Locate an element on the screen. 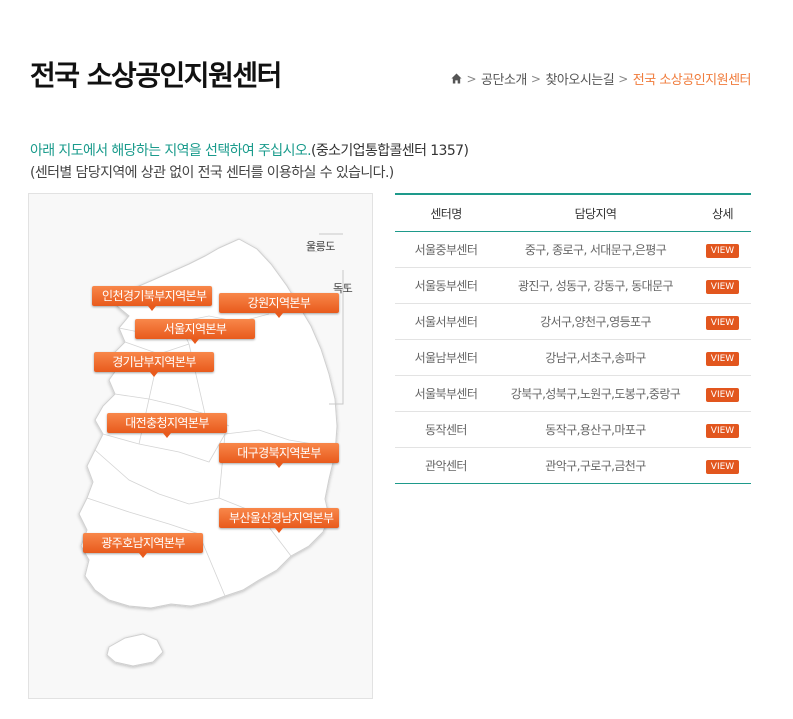 Image resolution: width=793 pixels, height=719 pixels. center-area: 관악구,구로구,금천구 is located at coordinates (595, 465).